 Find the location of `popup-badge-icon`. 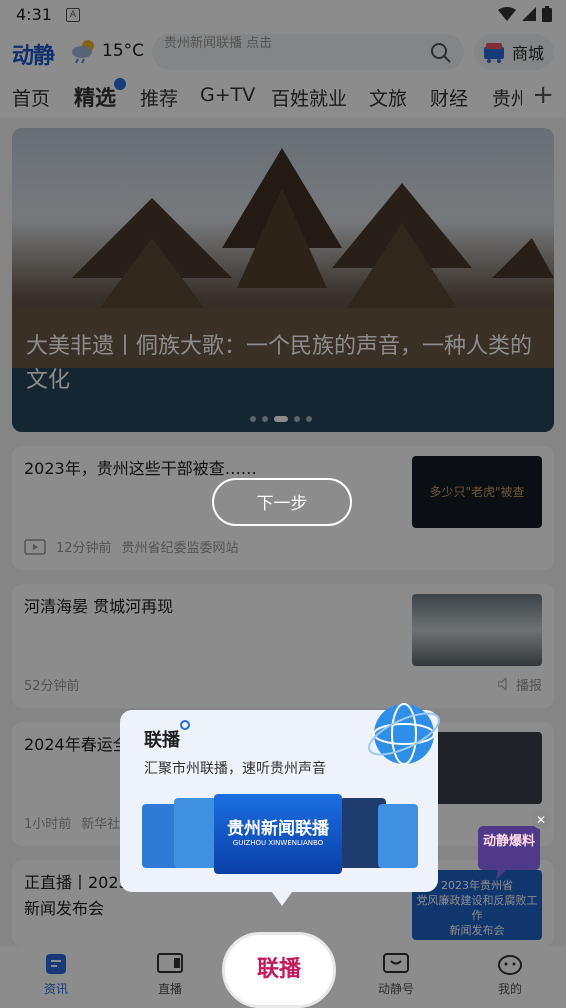

popup-badge-icon is located at coordinates (185, 725).